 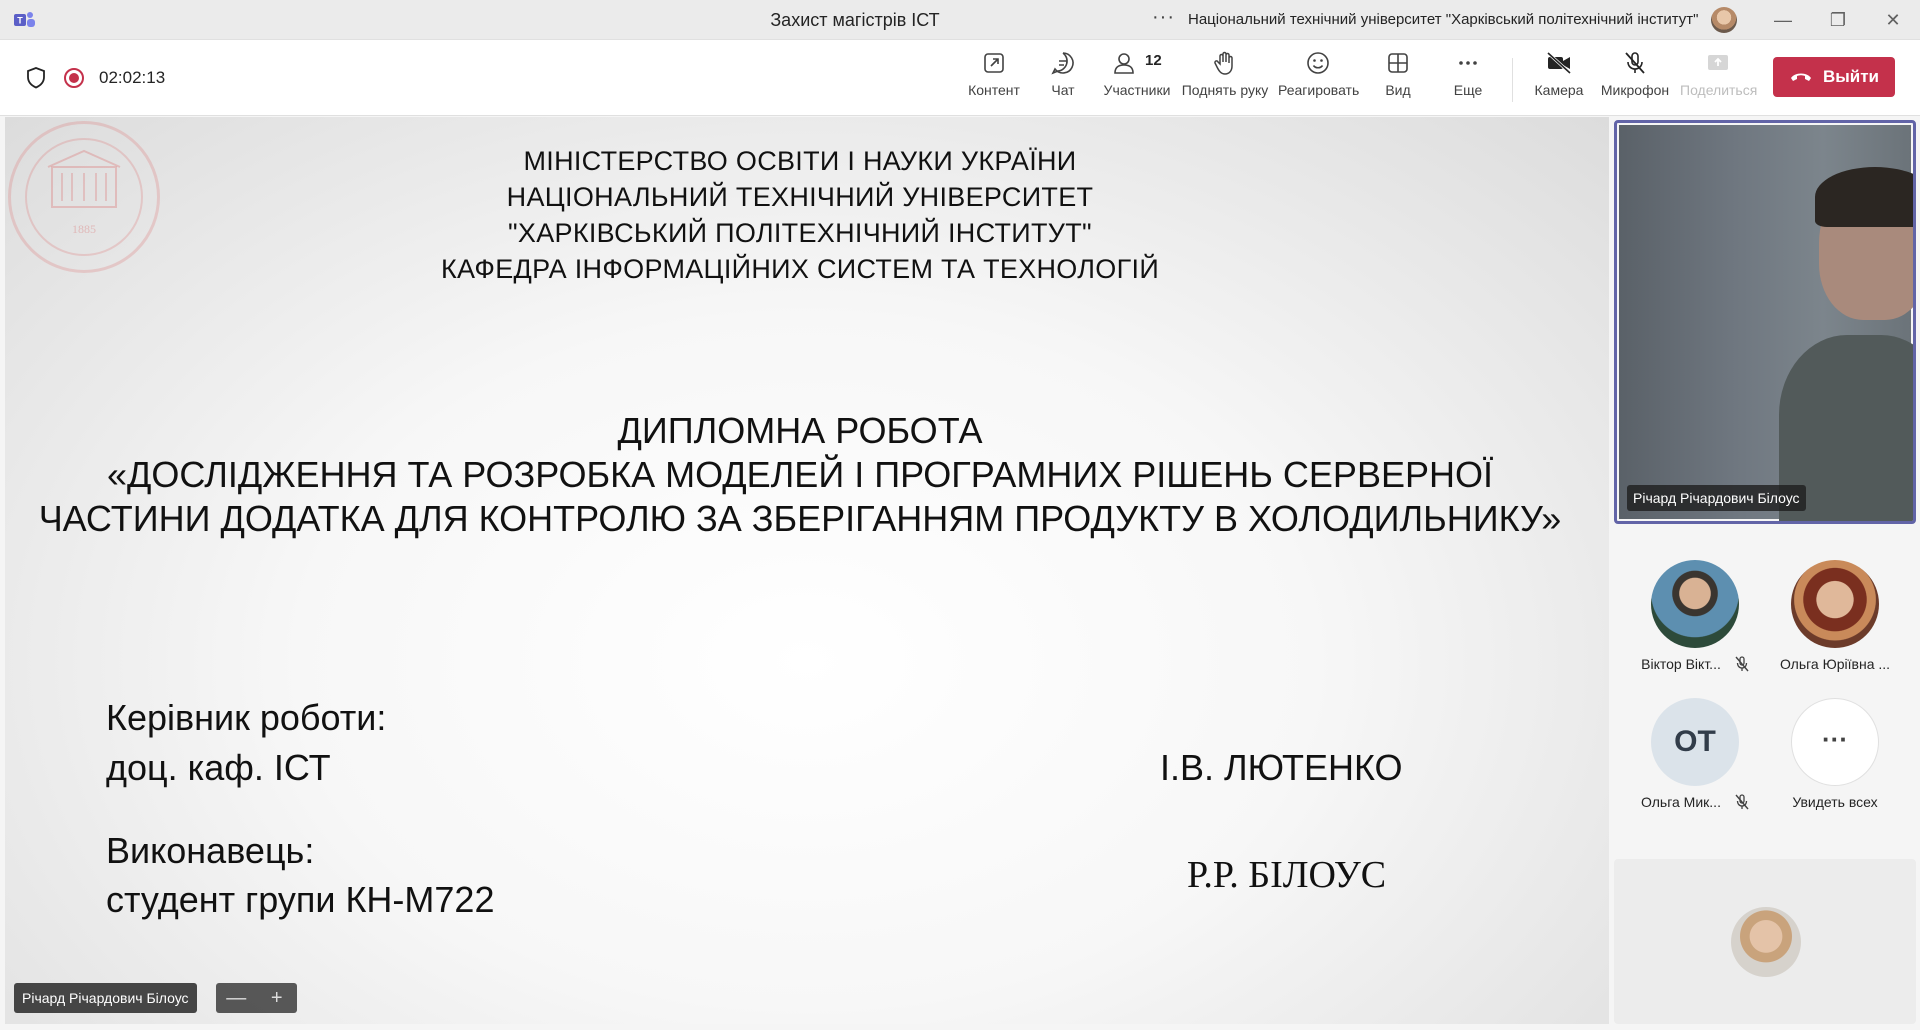 I want to click on supervisor-label: Керівник роботи:, so click(x=246, y=717).